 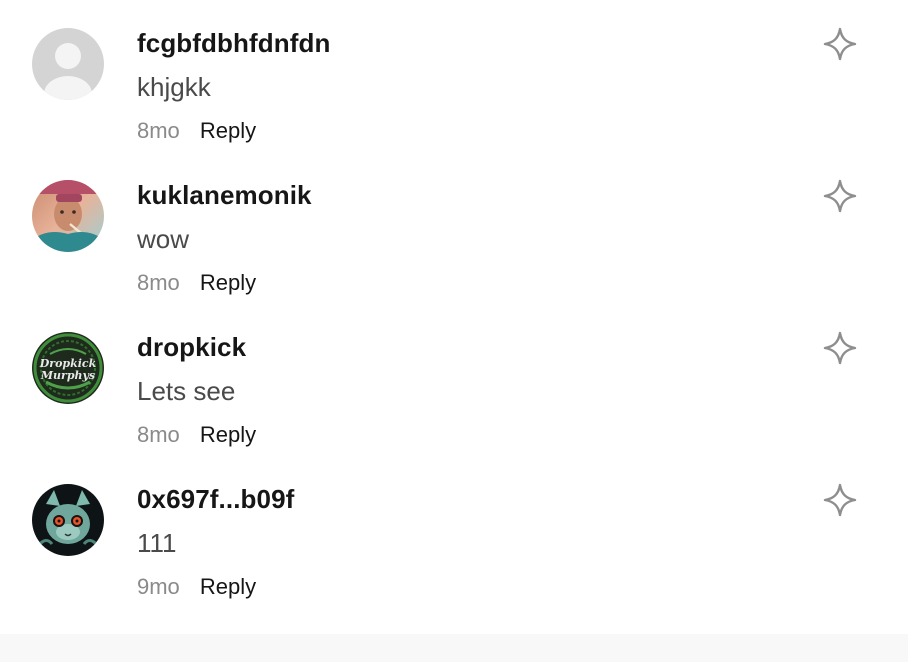 I want to click on comment-username: 0x697f...b09f, so click(x=215, y=499).